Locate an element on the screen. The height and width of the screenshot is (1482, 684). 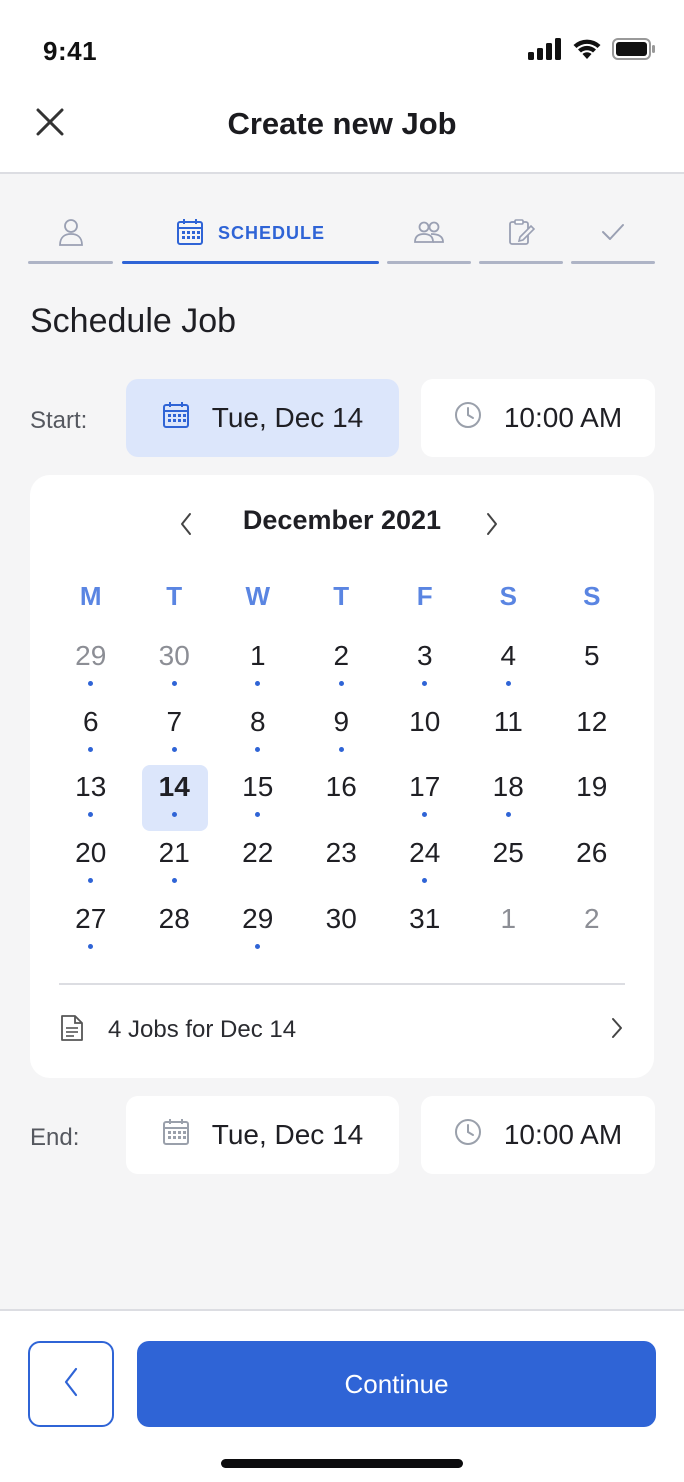
calendar-day: 25 is located at coordinates (509, 857).